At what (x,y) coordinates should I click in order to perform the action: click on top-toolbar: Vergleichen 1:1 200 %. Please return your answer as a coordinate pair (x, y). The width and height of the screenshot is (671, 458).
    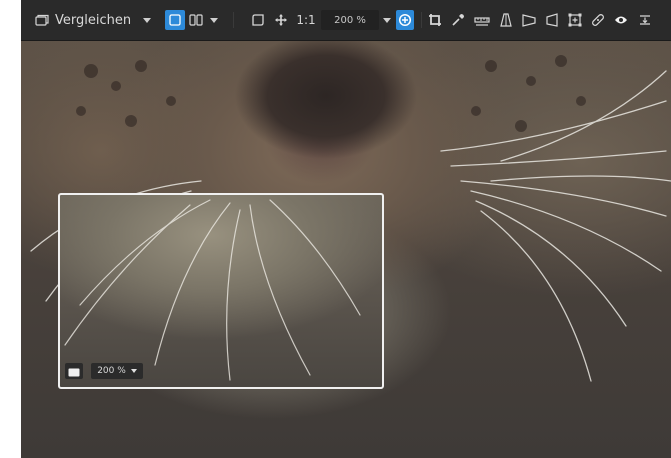
    Looking at the image, I should click on (346, 20).